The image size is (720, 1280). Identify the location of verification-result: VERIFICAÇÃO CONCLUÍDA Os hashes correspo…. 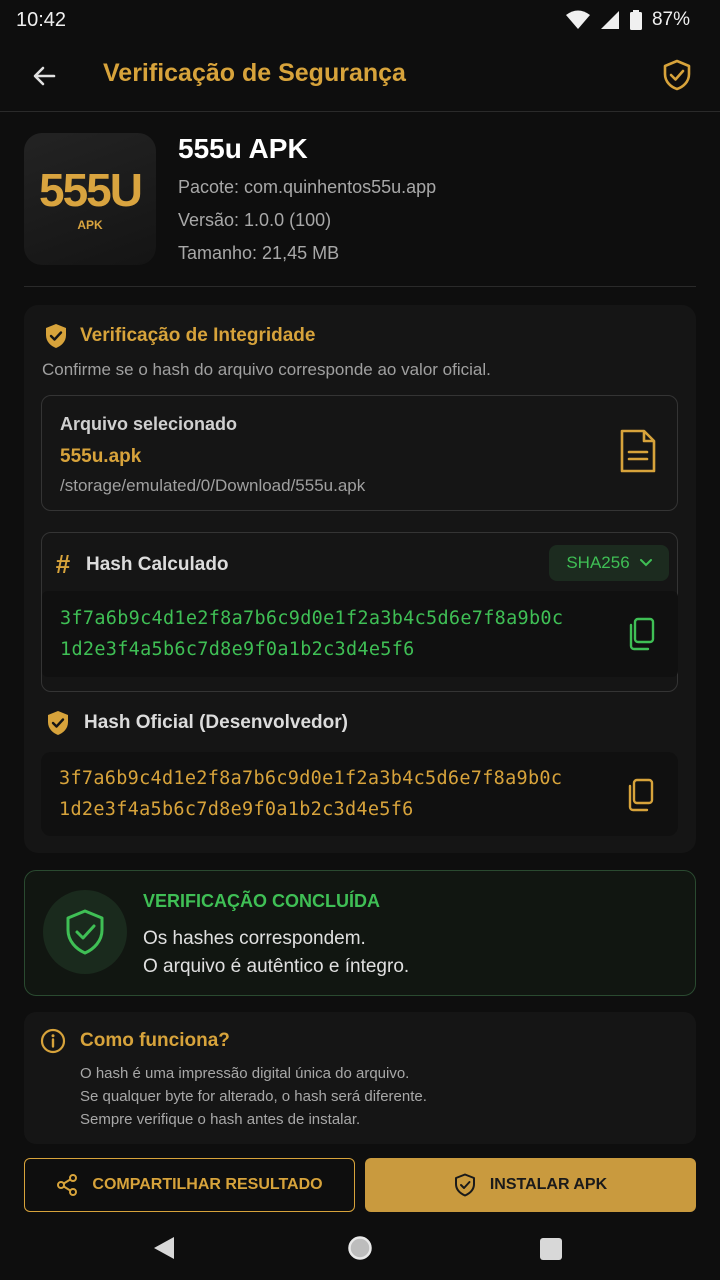
(360, 933).